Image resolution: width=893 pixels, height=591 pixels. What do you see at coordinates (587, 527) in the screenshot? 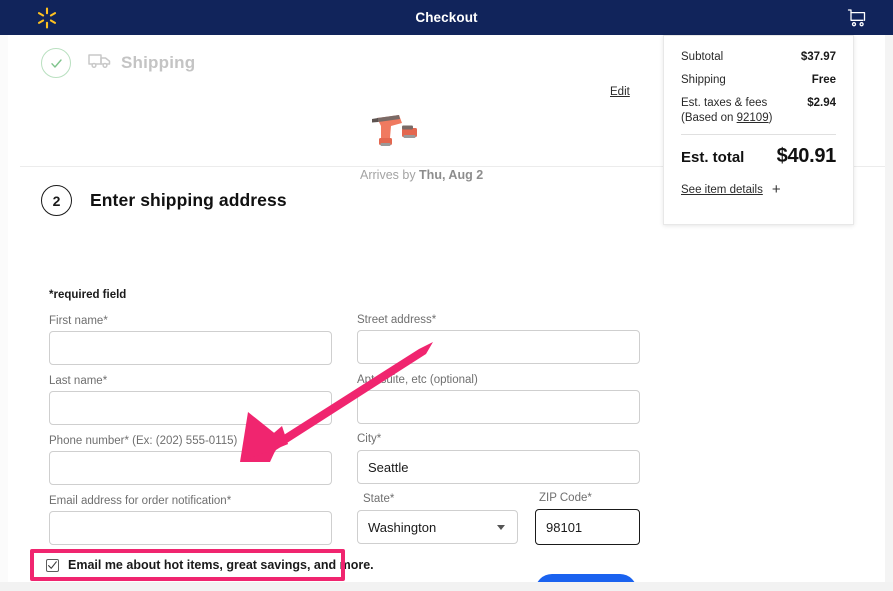
I see `zip-code-input` at bounding box center [587, 527].